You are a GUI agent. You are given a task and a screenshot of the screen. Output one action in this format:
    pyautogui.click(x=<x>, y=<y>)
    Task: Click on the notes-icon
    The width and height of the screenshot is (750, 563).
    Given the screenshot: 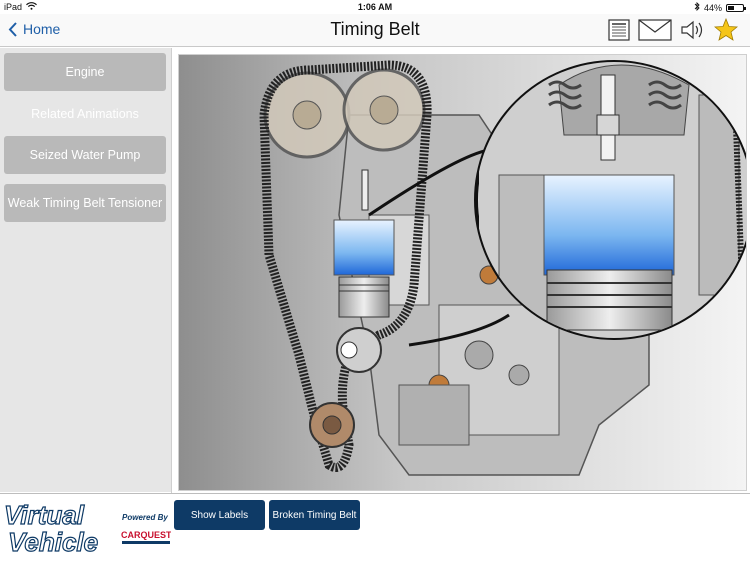 What is the action you would take?
    pyautogui.click(x=619, y=32)
    